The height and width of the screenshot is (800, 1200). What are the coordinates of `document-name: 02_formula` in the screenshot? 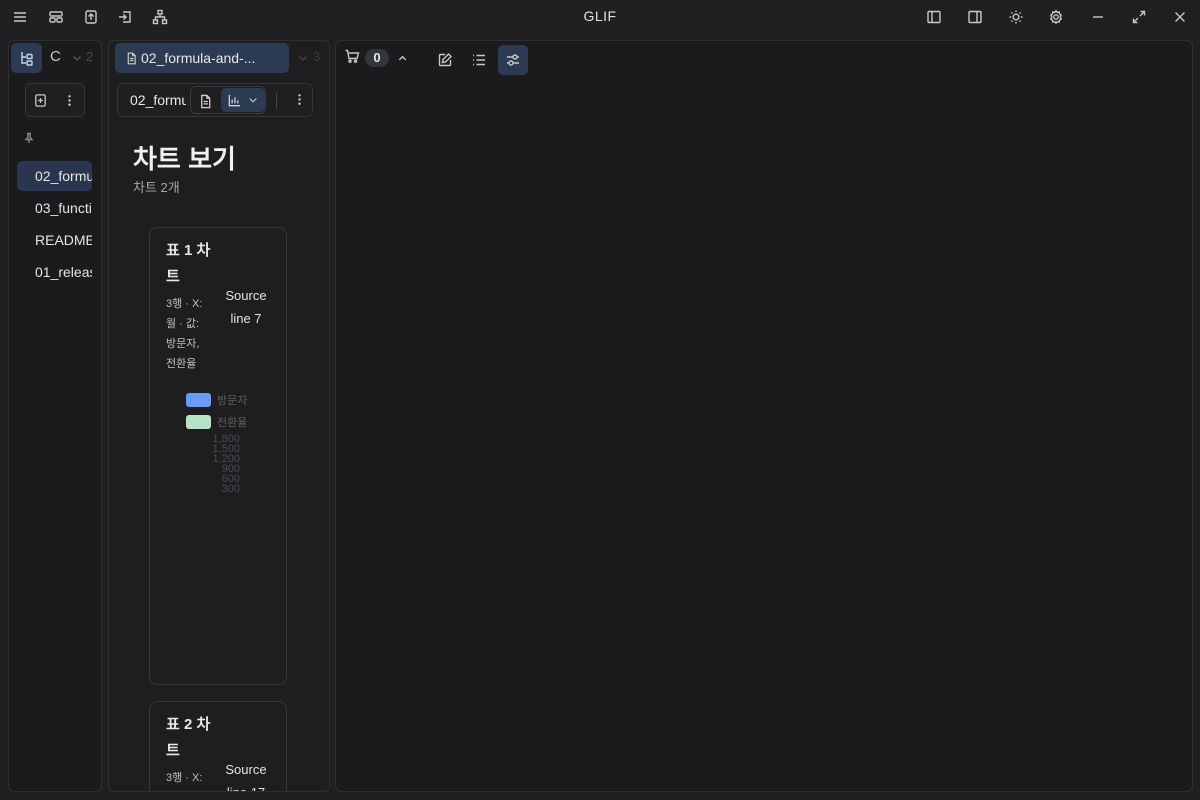 It's located at (158, 100).